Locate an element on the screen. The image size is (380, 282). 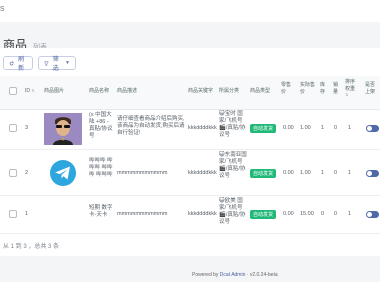
column-stock: 库存 is located at coordinates (323, 88).